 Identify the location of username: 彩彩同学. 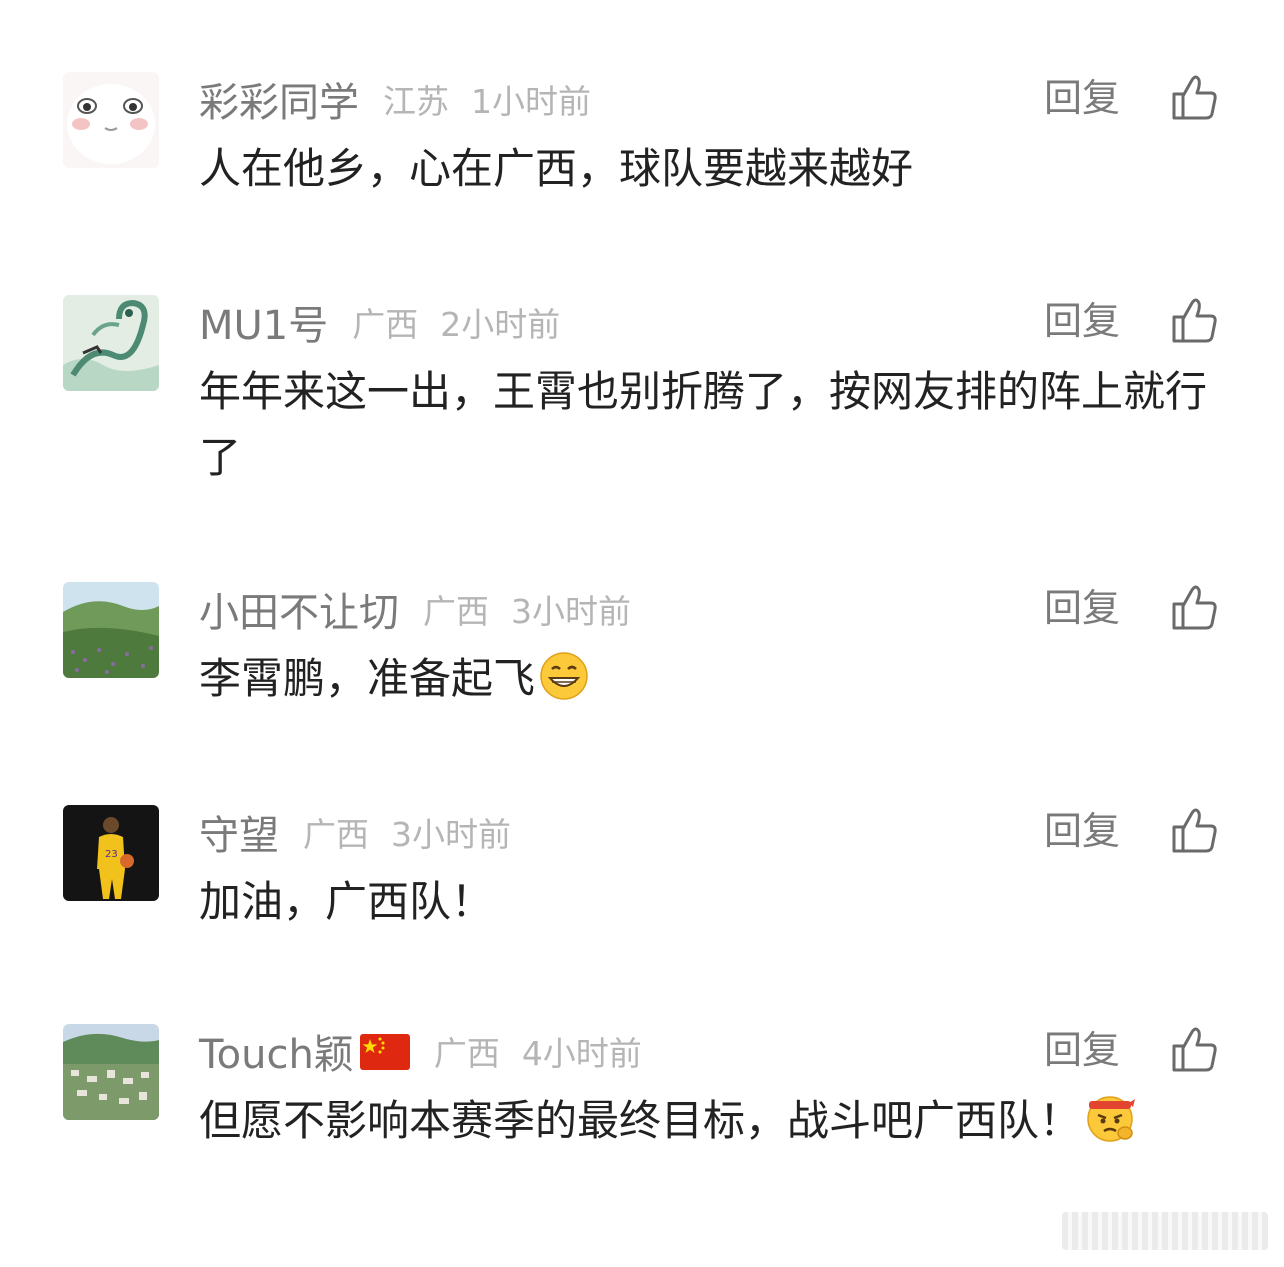
(279, 99).